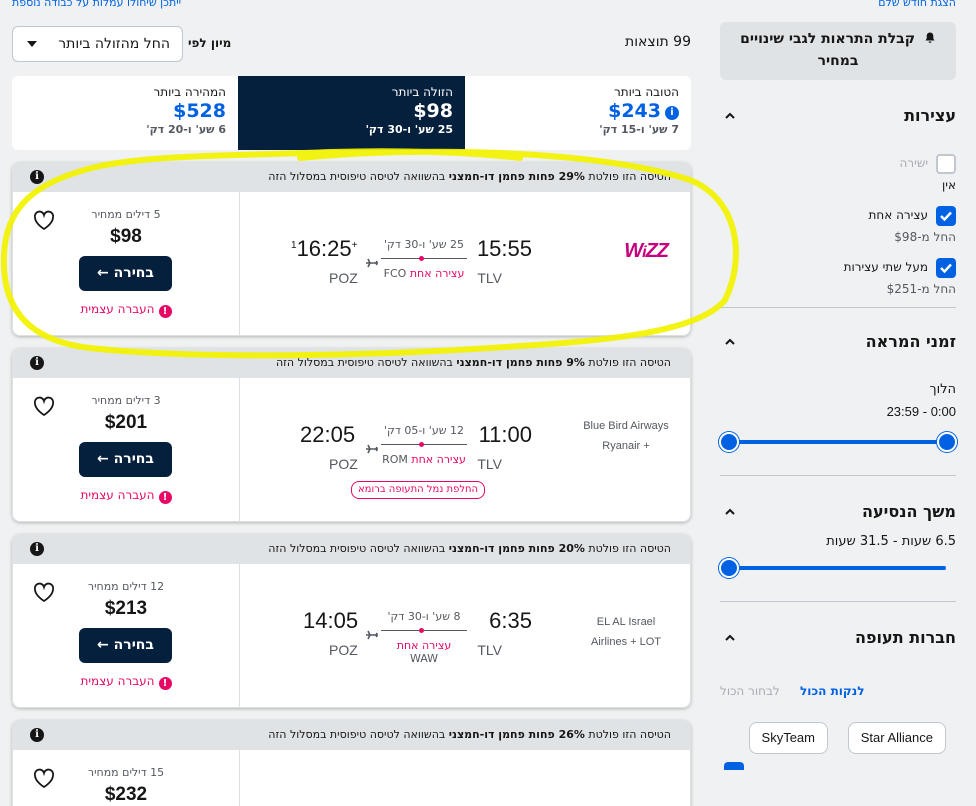 This screenshot has width=976, height=806. I want to click on sort-select: החל מהזולה ביותר, so click(97, 44).